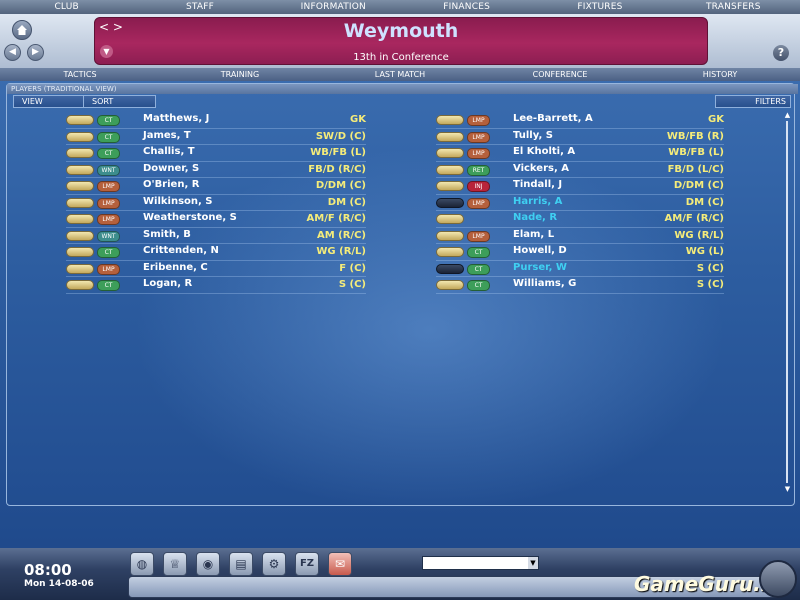 The image size is (800, 600). What do you see at coordinates (22, 30) in the screenshot?
I see `home-button` at bounding box center [22, 30].